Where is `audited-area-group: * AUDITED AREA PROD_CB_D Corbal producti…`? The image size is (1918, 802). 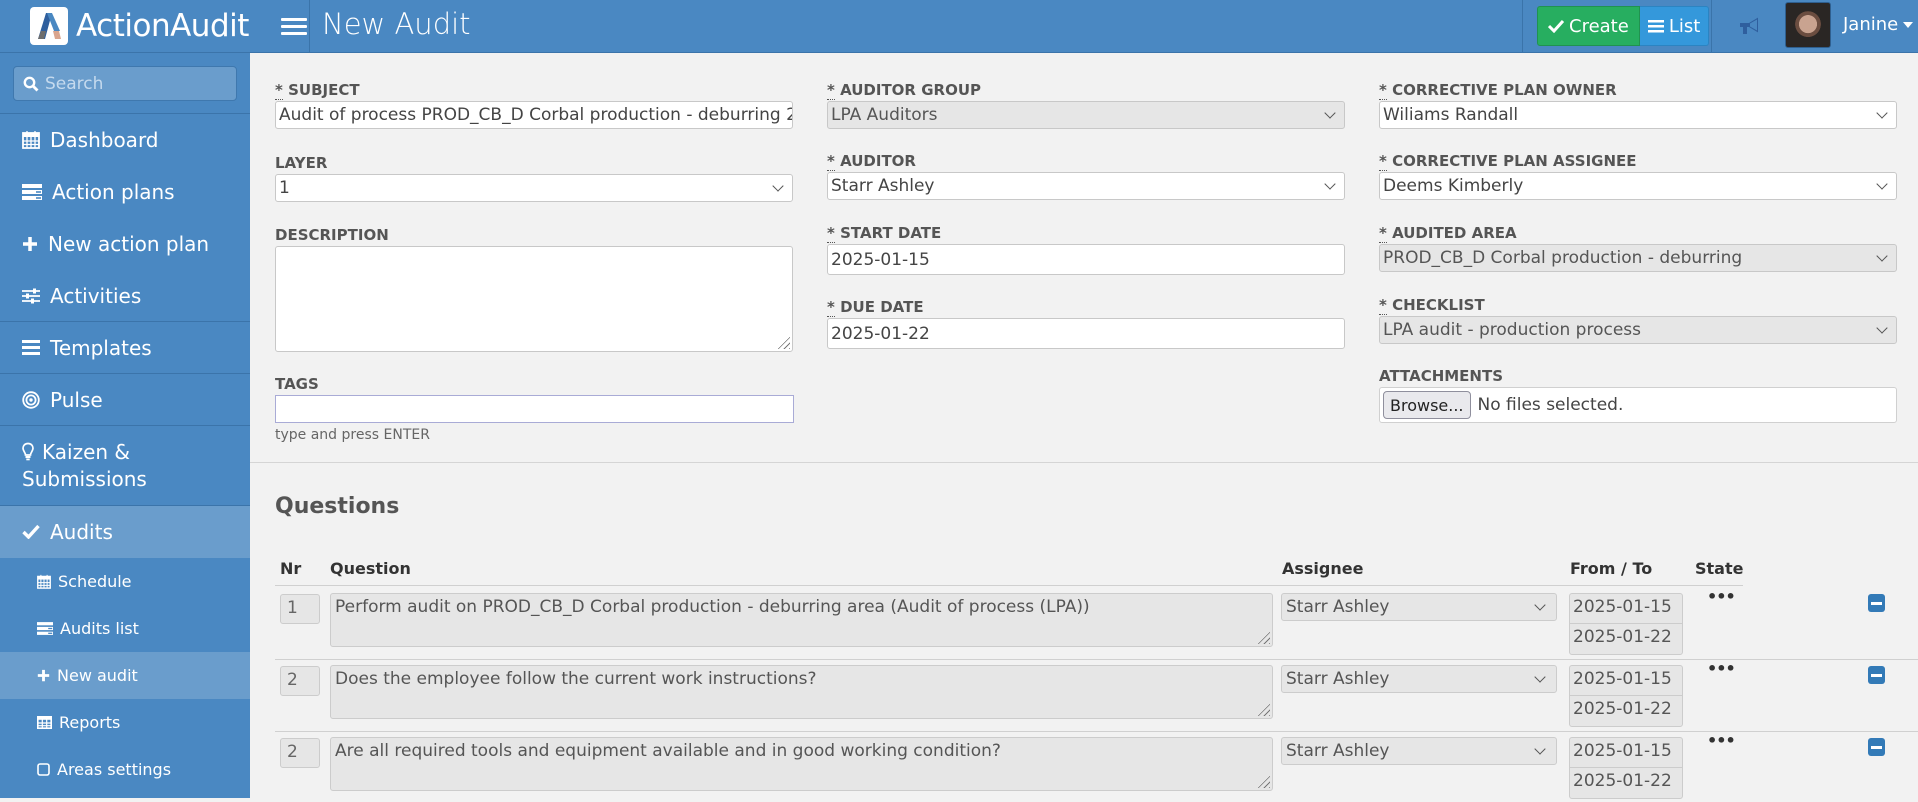
audited-area-group: * AUDITED AREA PROD_CB_D Corbal producti… is located at coordinates (1638, 248).